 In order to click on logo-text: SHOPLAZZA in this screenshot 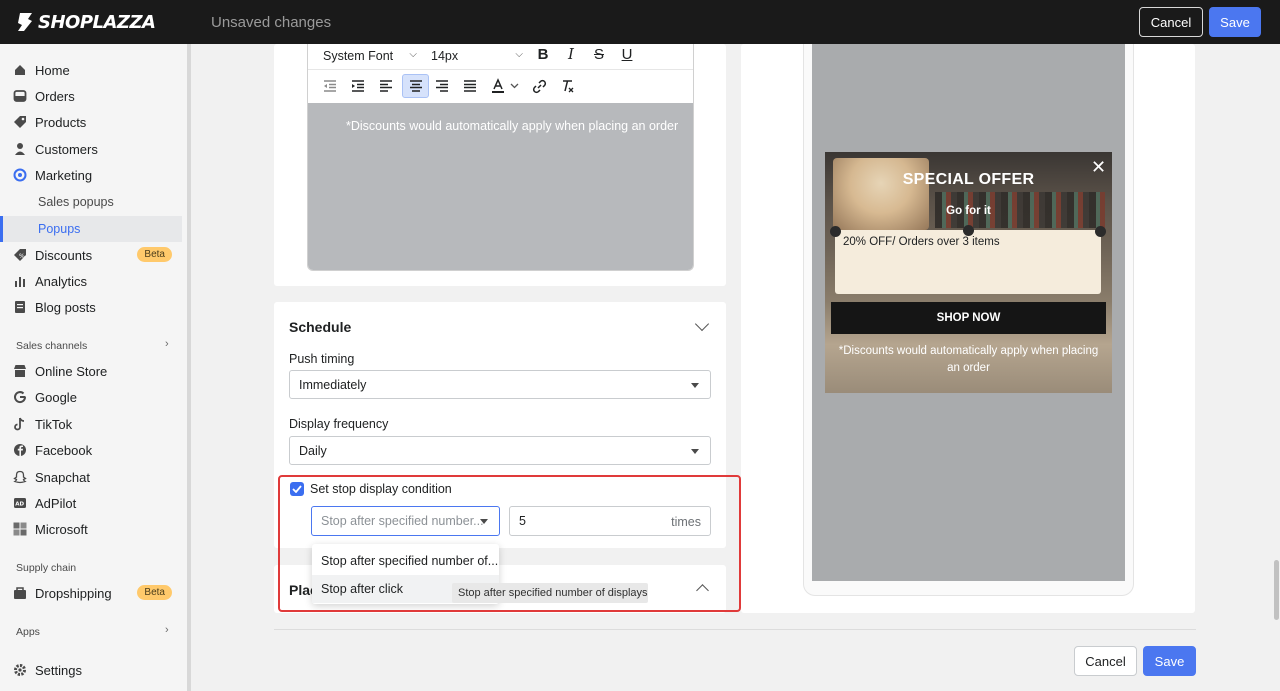, I will do `click(97, 22)`.